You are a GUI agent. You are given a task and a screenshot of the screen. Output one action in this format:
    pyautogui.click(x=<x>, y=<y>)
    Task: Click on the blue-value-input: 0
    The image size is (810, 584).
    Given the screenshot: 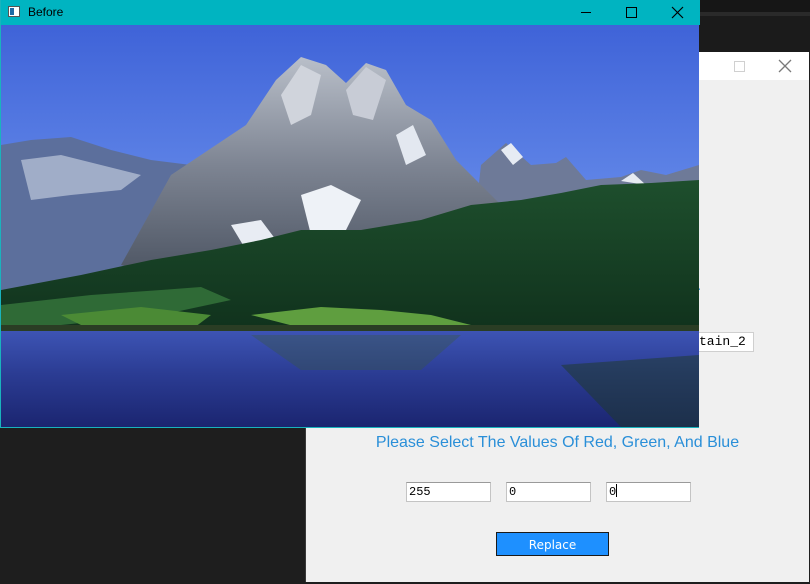 What is the action you would take?
    pyautogui.click(x=648, y=492)
    